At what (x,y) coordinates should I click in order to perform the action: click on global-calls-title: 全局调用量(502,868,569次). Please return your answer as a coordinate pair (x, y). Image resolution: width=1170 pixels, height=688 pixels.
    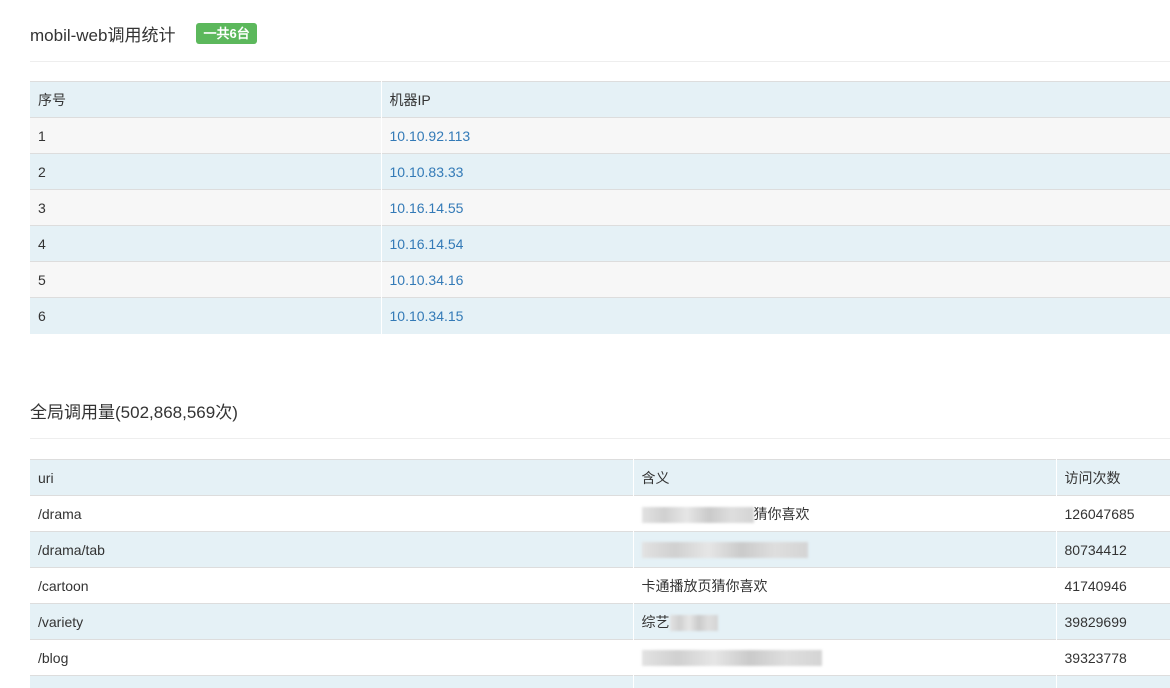
    Looking at the image, I should click on (134, 412).